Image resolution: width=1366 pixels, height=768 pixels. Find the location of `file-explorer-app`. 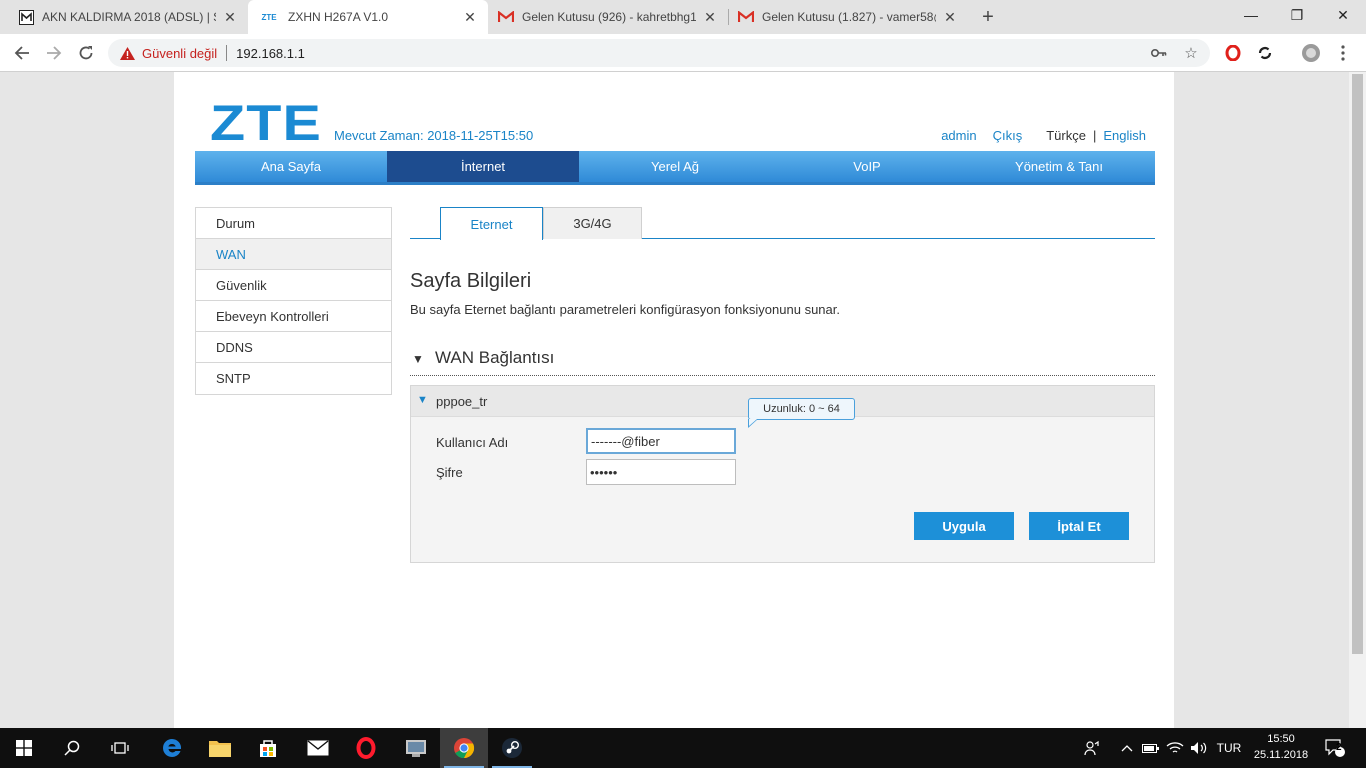

file-explorer-app is located at coordinates (220, 748).